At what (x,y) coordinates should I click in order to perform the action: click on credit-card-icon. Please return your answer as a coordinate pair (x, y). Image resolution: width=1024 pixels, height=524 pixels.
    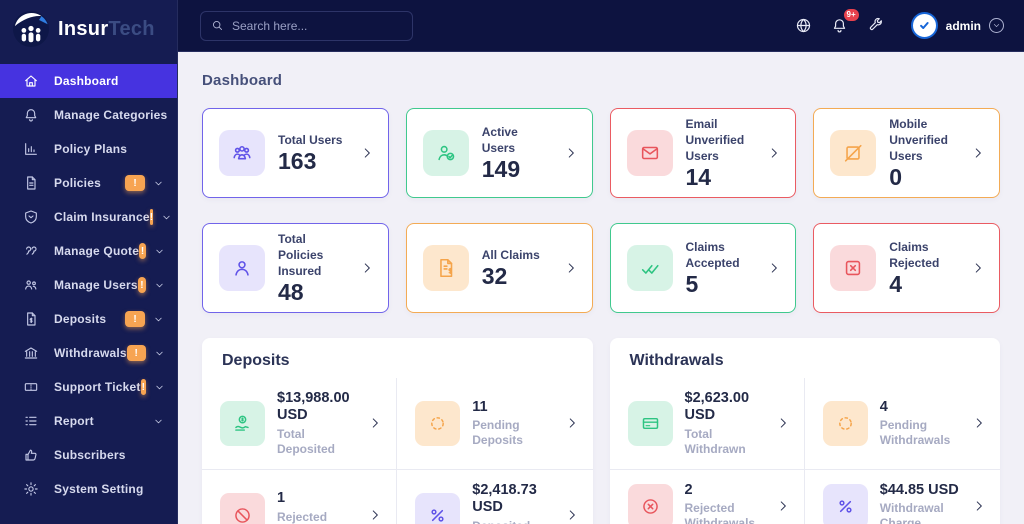
    Looking at the image, I should click on (650, 423).